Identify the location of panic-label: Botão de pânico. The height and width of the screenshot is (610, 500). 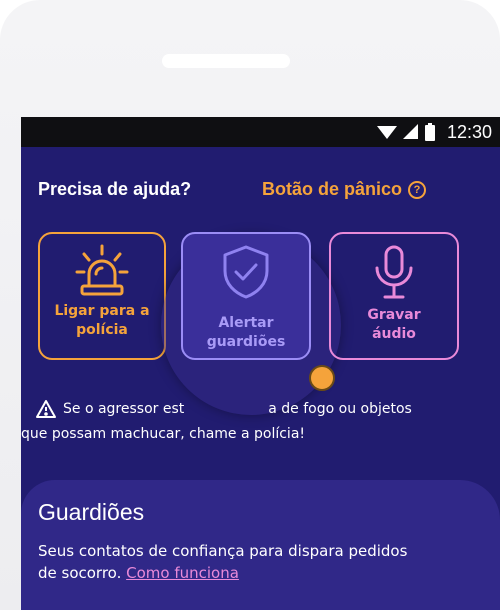
(332, 189).